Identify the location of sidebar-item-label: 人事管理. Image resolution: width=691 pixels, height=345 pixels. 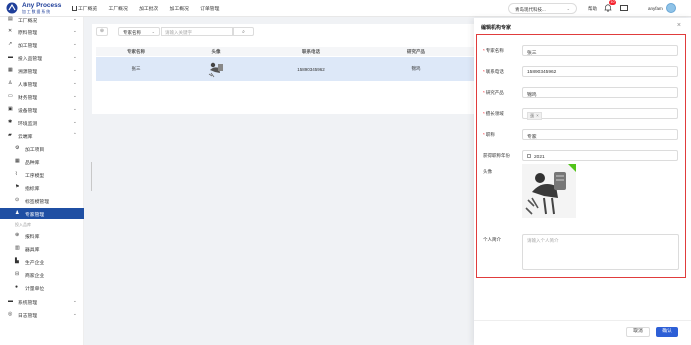
(28, 85).